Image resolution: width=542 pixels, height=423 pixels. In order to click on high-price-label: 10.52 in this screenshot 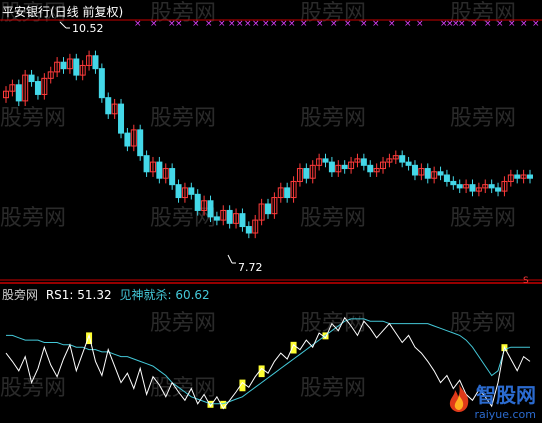, I will do `click(88, 28)`.